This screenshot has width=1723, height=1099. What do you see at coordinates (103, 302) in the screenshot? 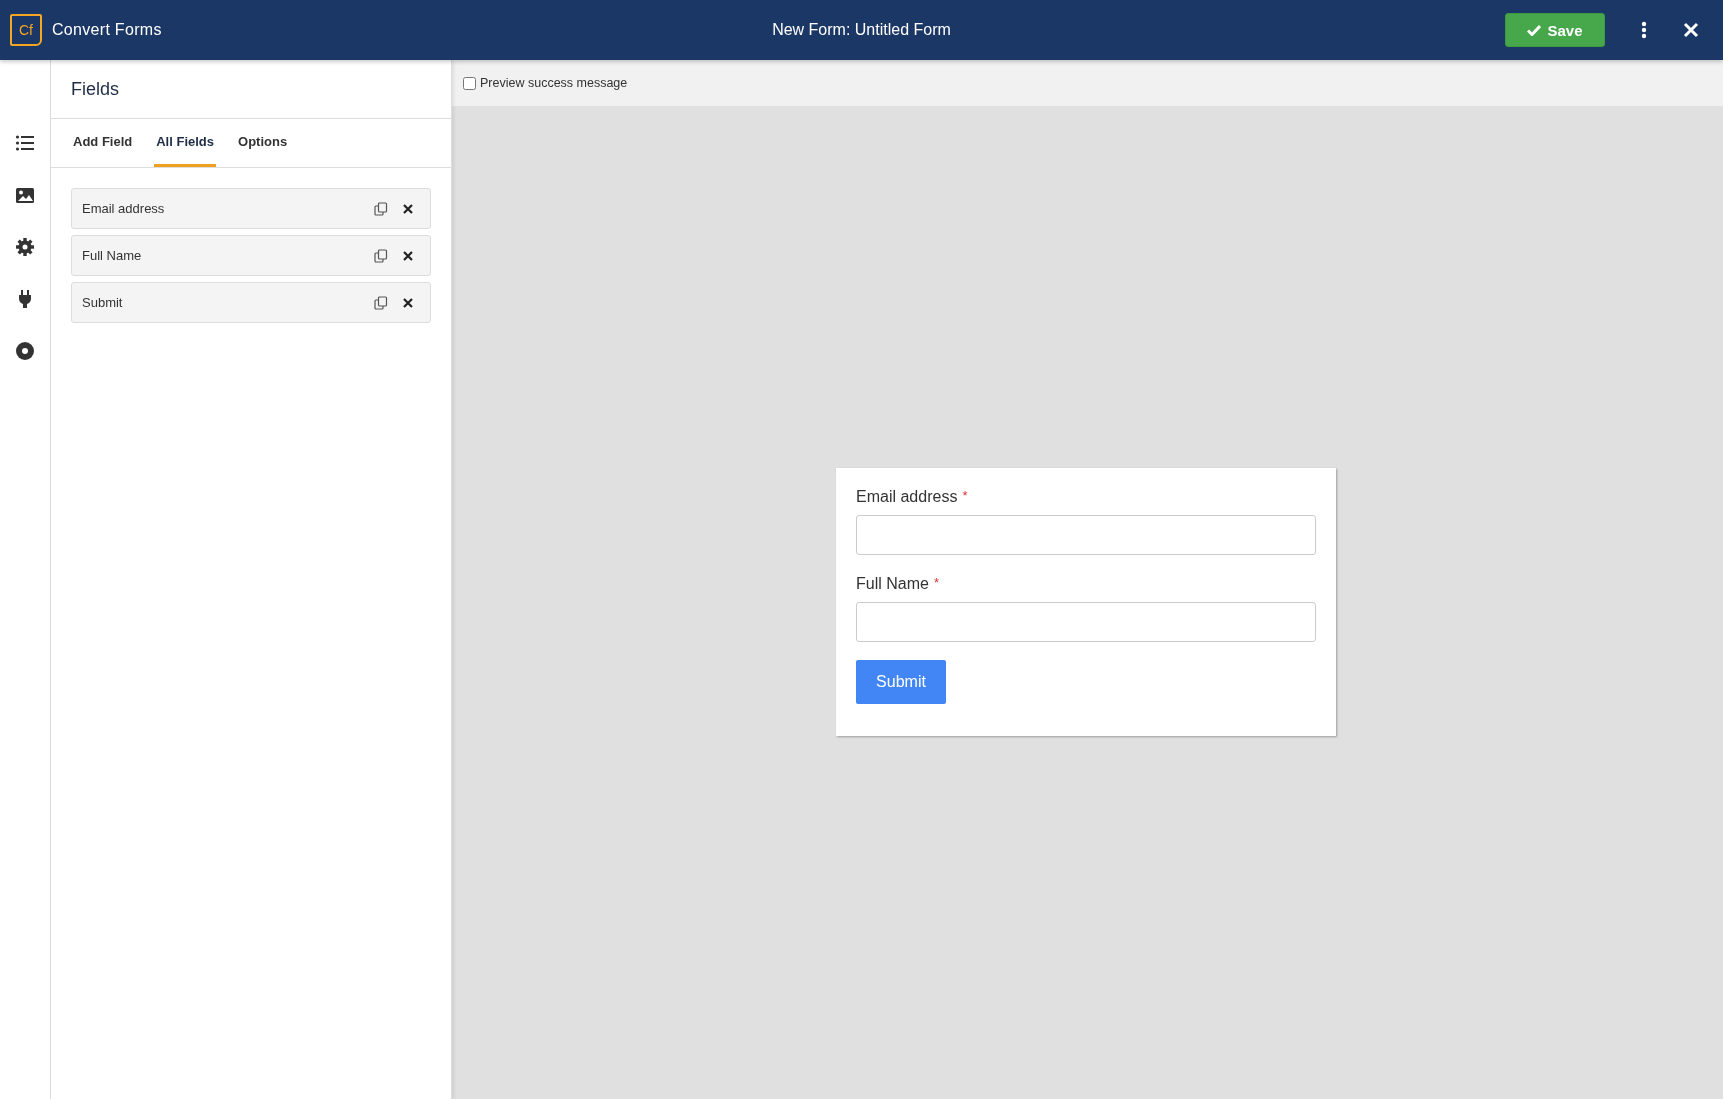
I see `field-label: Submit` at bounding box center [103, 302].